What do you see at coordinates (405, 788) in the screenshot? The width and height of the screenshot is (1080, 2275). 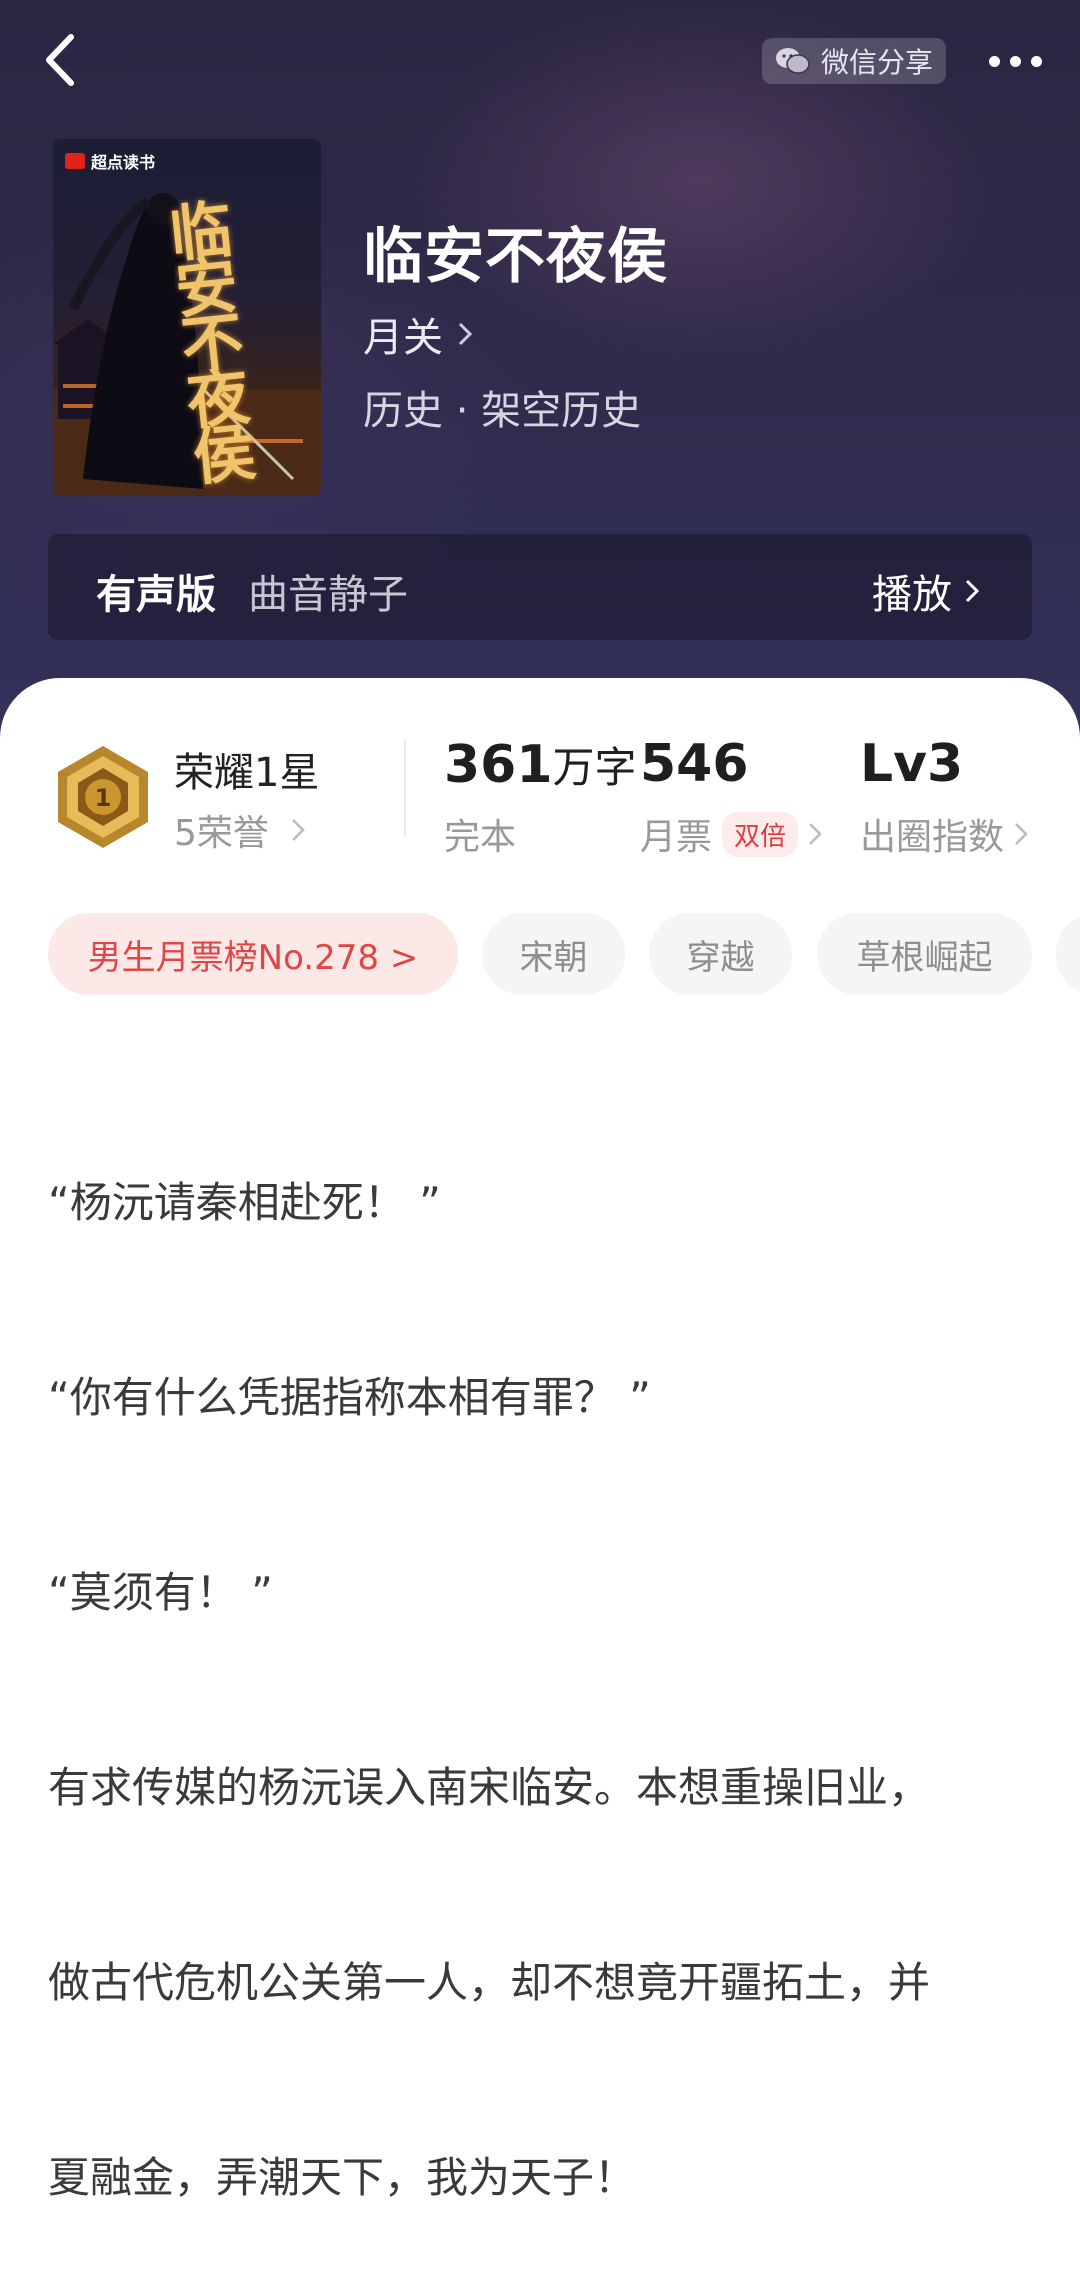 I see `divider` at bounding box center [405, 788].